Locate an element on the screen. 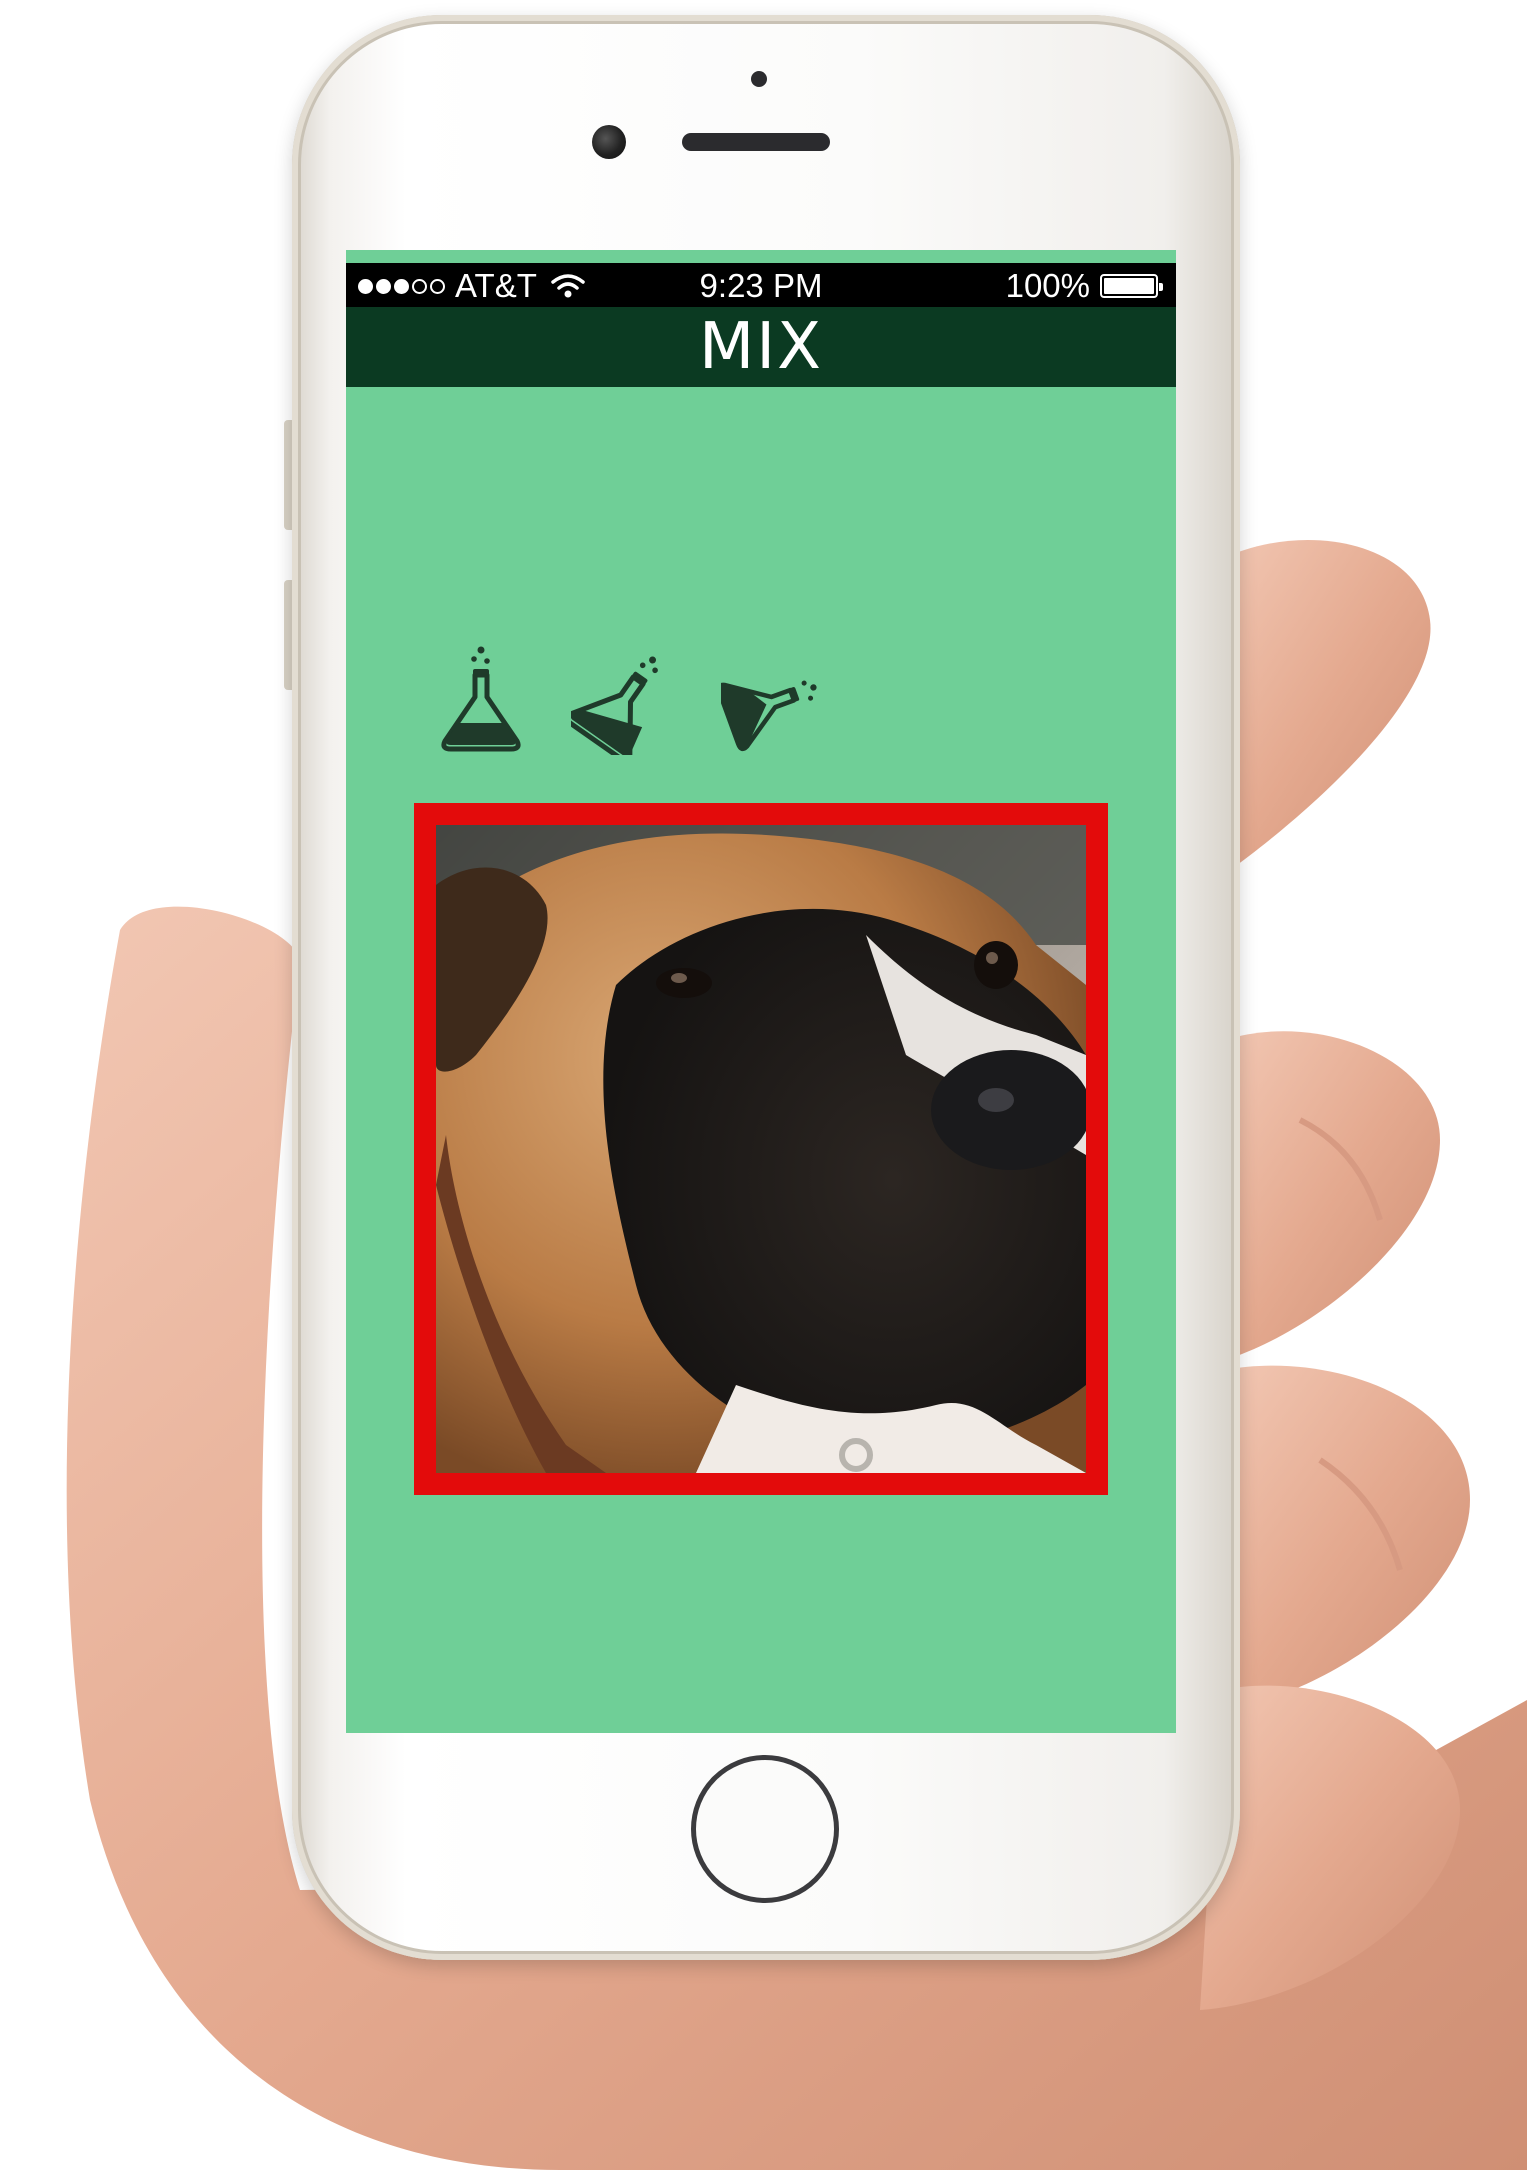  battery-percent: 100% is located at coordinates (1047, 285).